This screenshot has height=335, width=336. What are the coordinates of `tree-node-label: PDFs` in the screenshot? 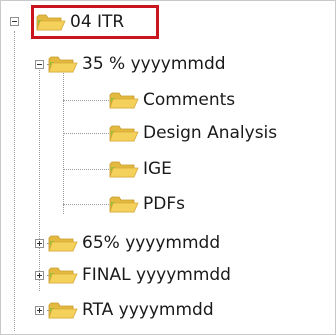 It's located at (164, 204).